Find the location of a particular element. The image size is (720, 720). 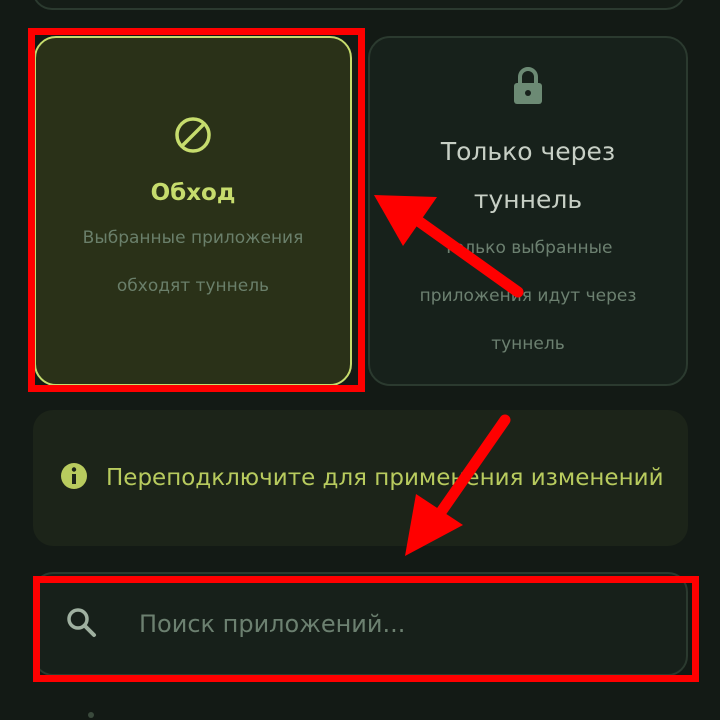

mode-description: Выбранные приложения обходят туннель is located at coordinates (193, 262).